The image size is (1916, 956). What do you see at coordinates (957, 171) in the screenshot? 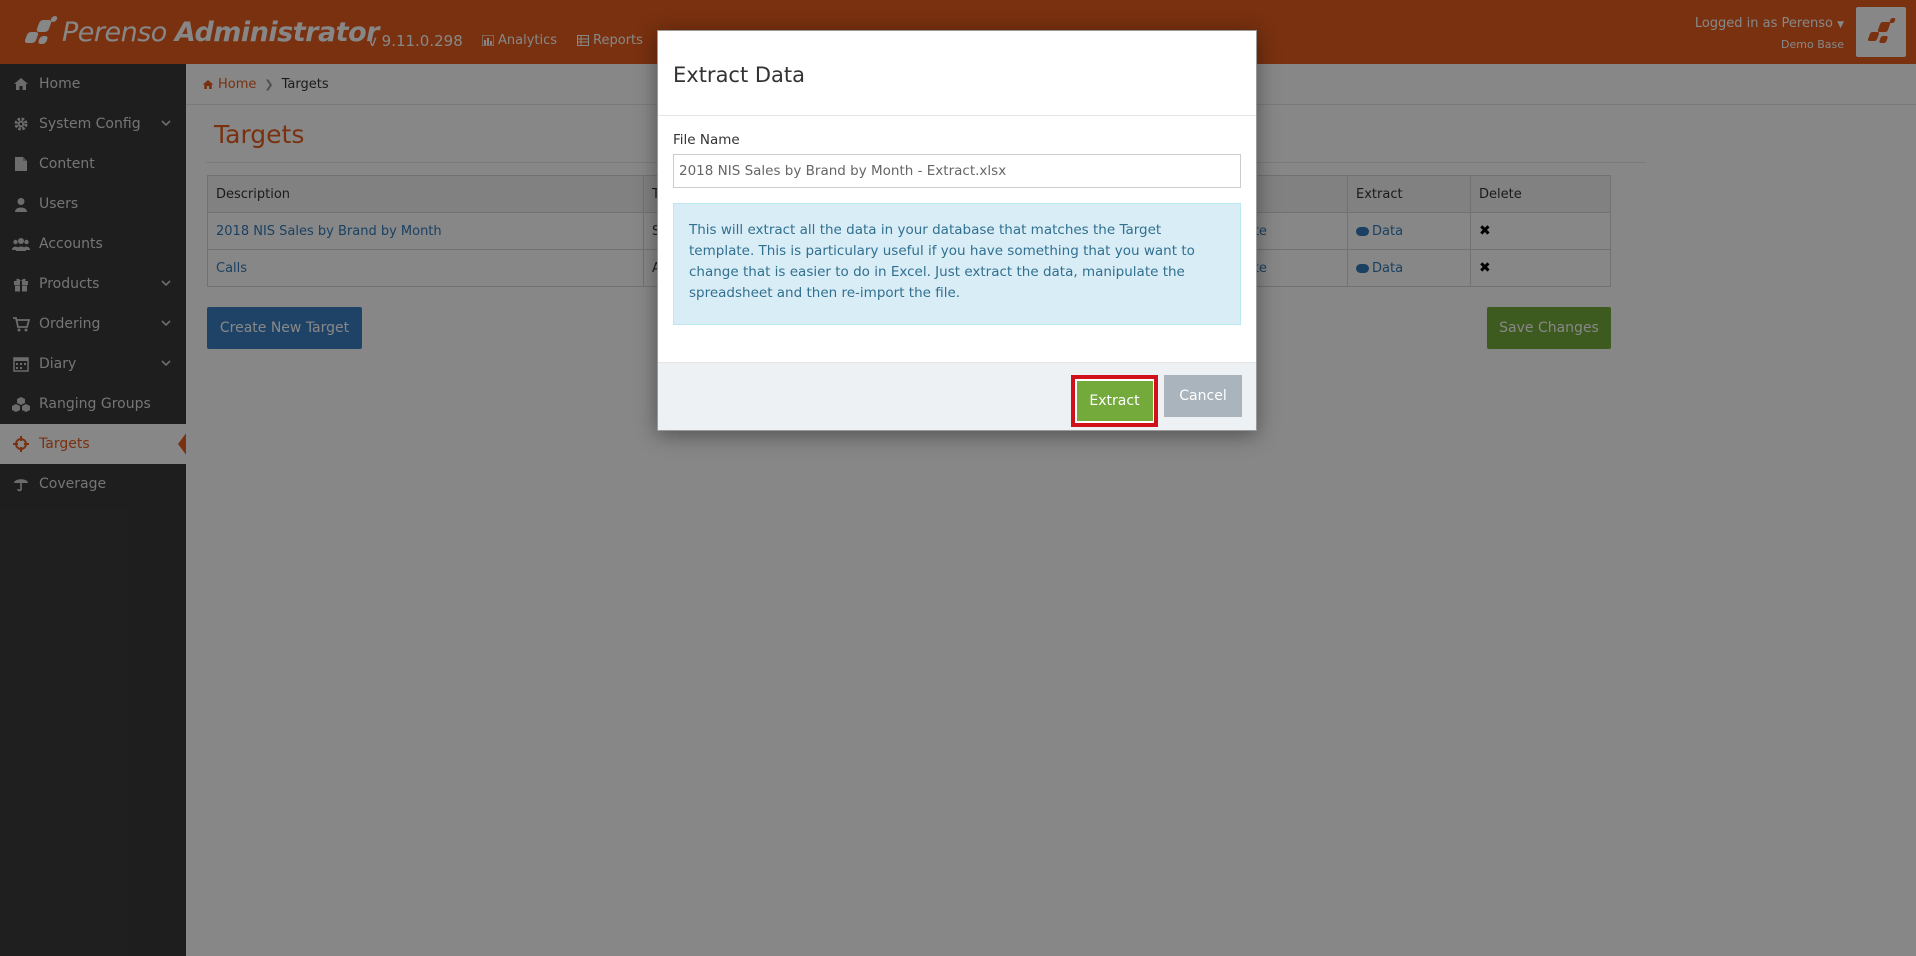
I see `file-name-input` at bounding box center [957, 171].